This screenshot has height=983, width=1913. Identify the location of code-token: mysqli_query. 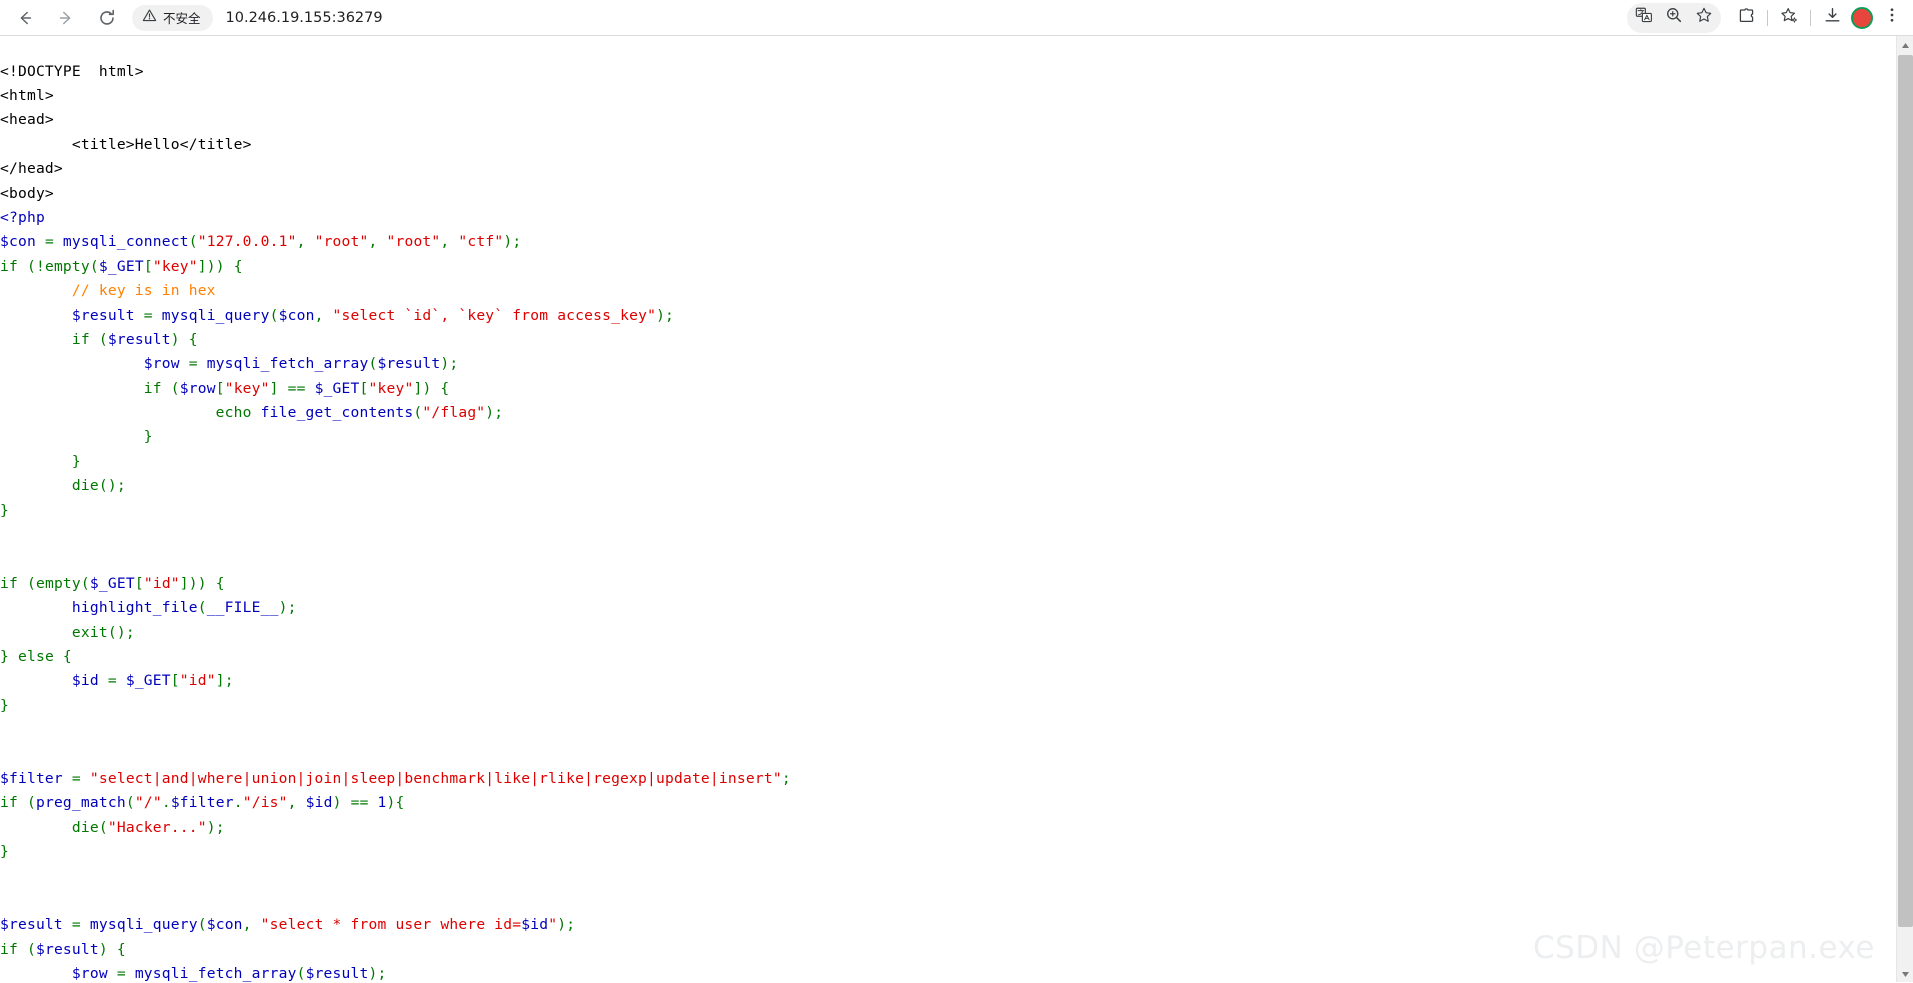
(215, 315).